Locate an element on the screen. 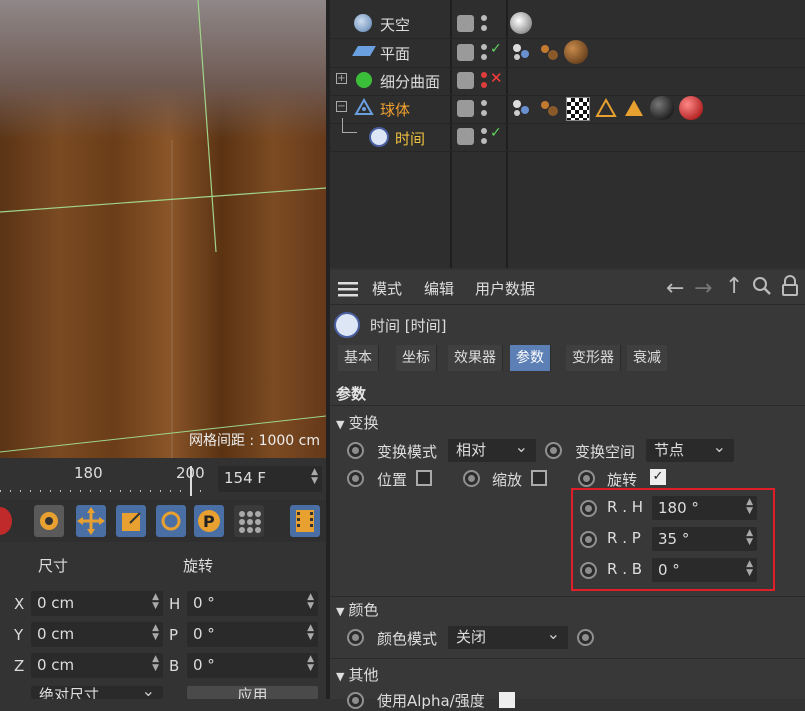 Image resolution: width=805 pixels, height=711 pixels. apply-button: 应用 is located at coordinates (252, 692).